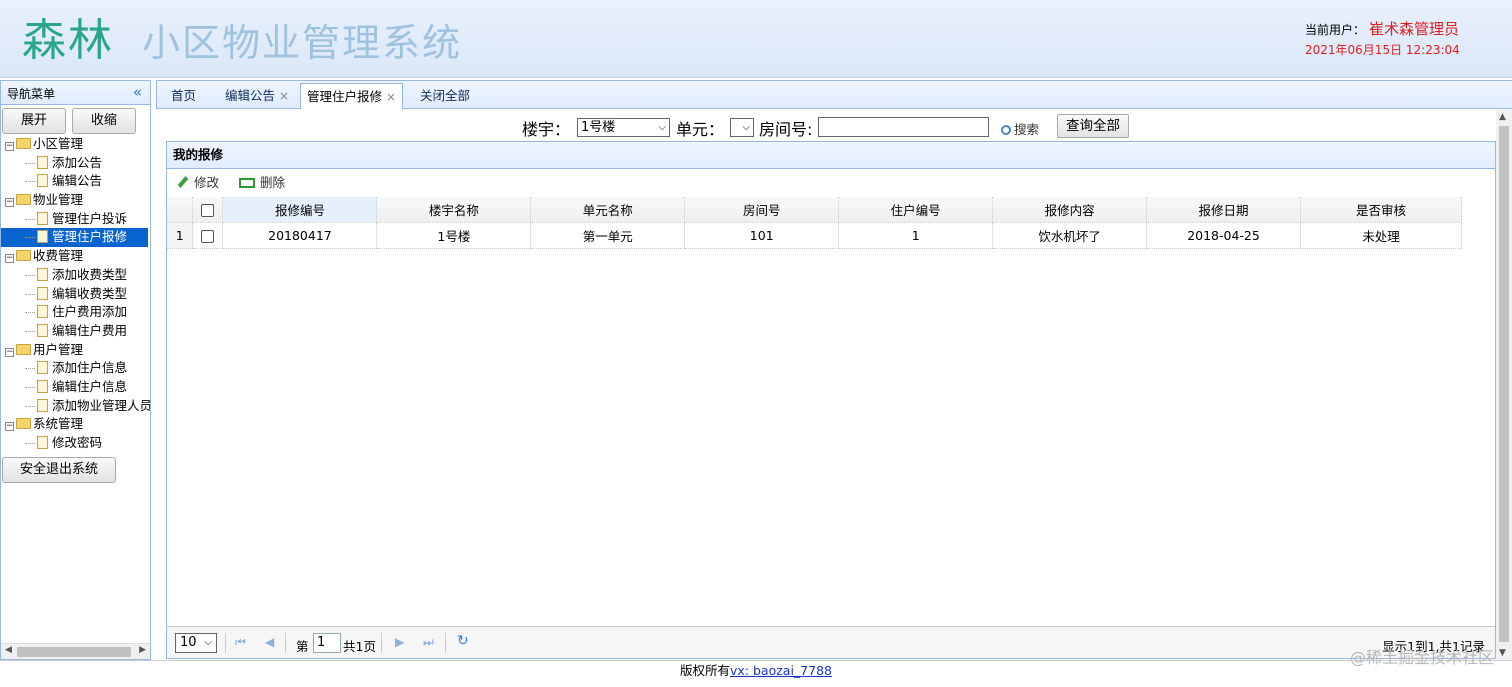 This screenshot has width=1512, height=687. I want to click on refresh-icon: ↻, so click(463, 641).